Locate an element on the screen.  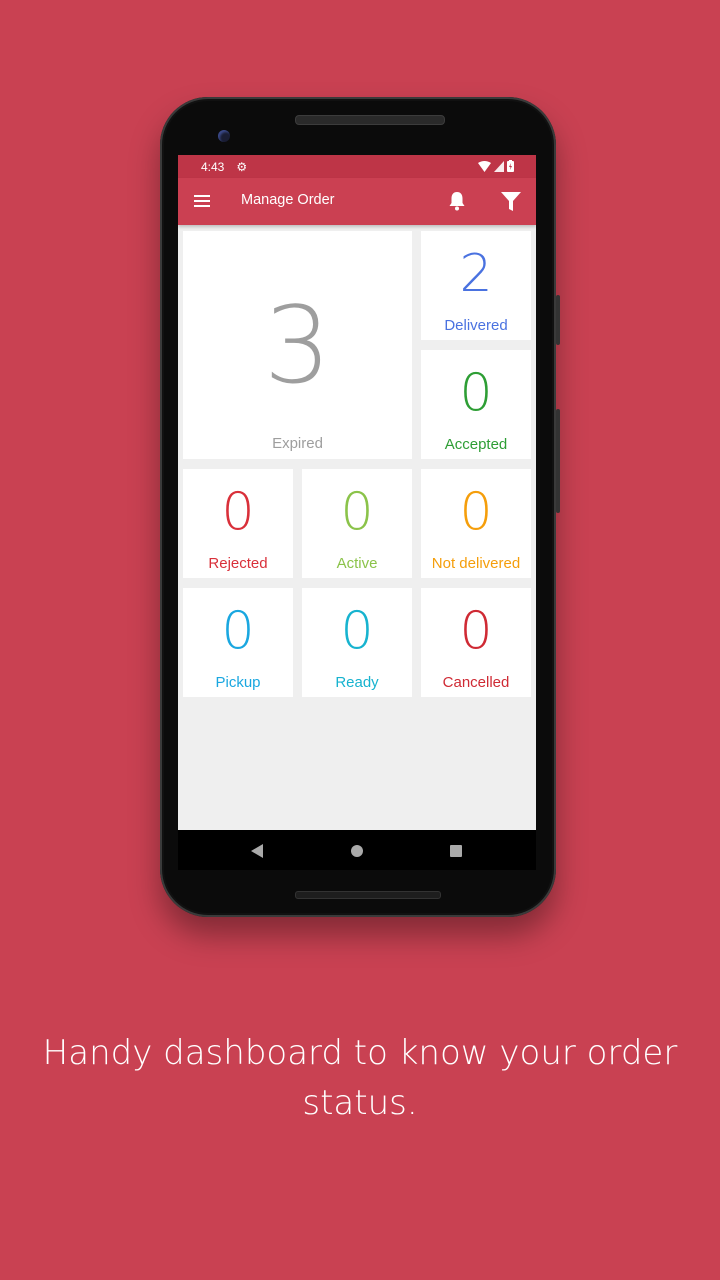
back-icon is located at coordinates (257, 851).